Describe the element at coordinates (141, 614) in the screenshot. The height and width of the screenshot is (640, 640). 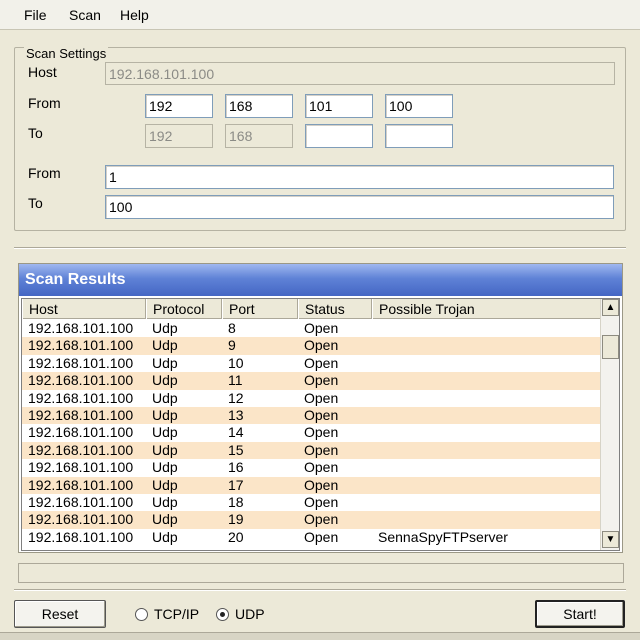
I see `radio-tcpip-circle` at that location.